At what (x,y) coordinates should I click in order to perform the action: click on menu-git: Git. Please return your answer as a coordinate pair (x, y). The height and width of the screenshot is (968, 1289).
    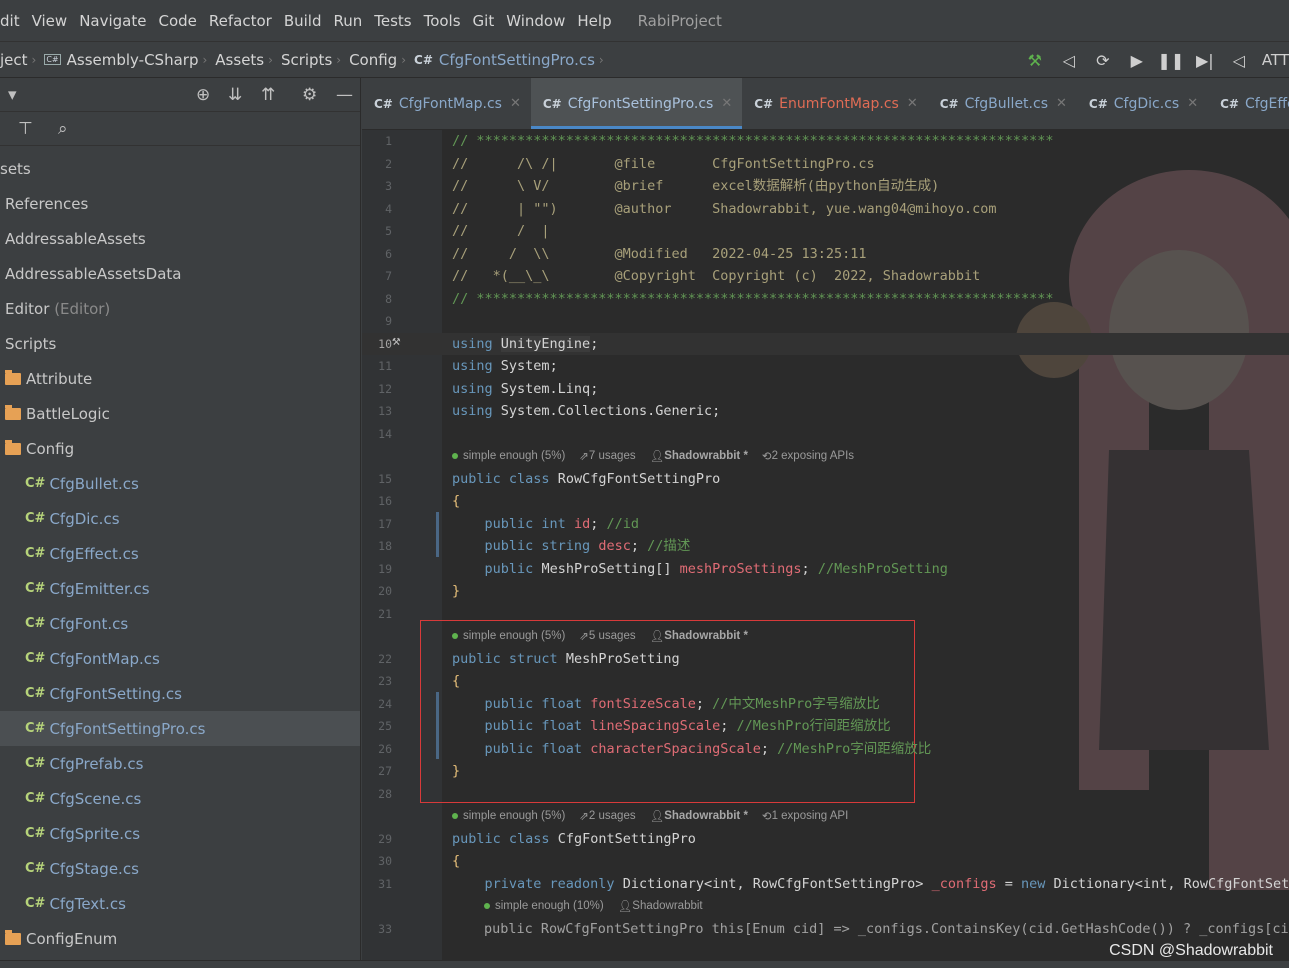
    Looking at the image, I should click on (484, 21).